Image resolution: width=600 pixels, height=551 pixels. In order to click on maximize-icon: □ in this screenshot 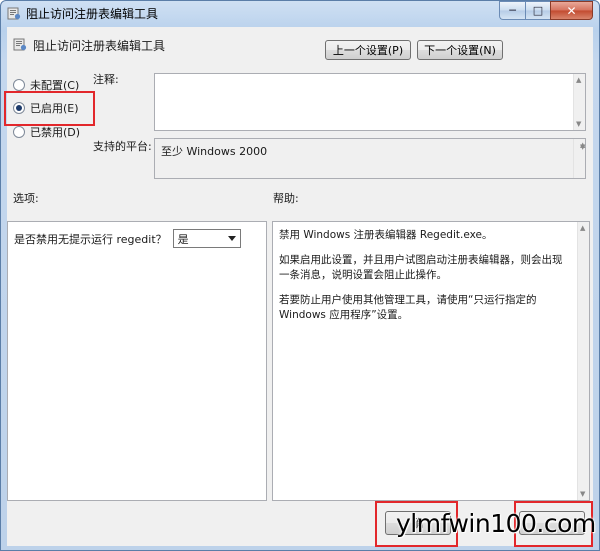, I will do `click(538, 10)`.